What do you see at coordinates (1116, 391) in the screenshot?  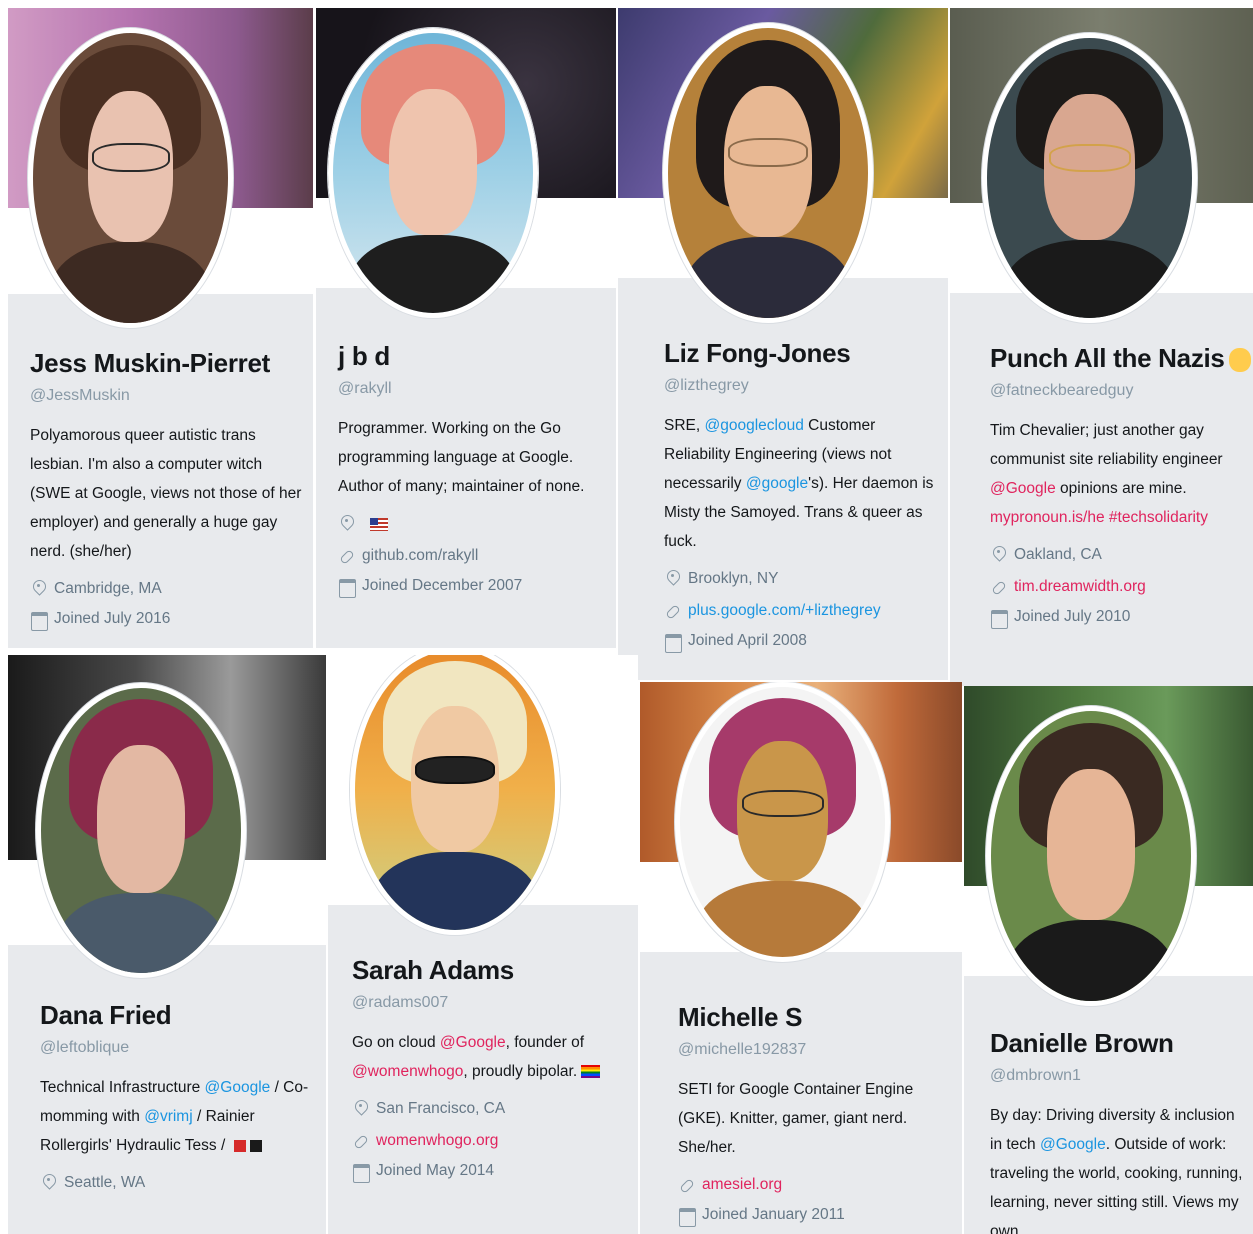 I see `profile-handle: @fatneckbearedguy` at bounding box center [1116, 391].